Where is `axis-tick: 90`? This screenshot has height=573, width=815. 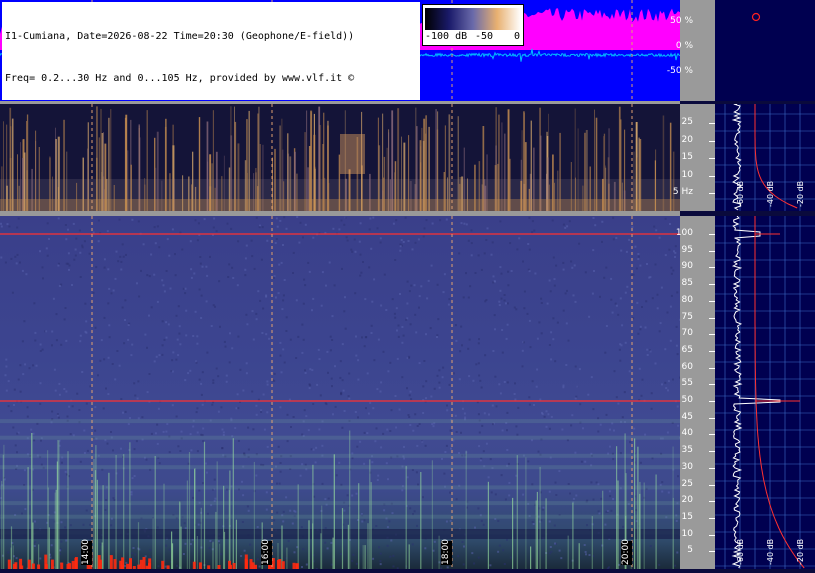 axis-tick: 90 is located at coordinates (687, 266).